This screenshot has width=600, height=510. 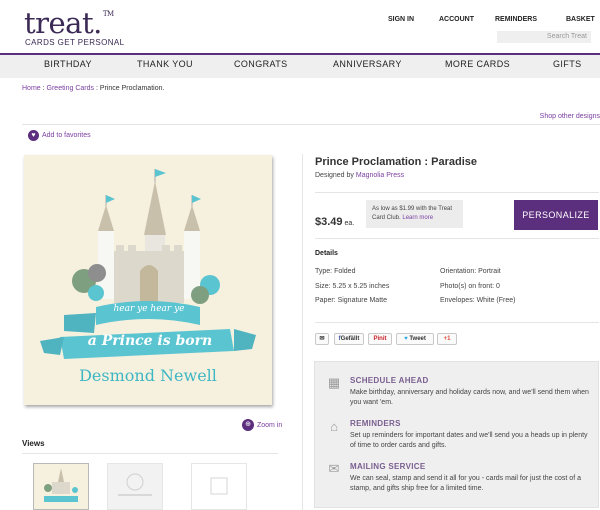 What do you see at coordinates (580, 19) in the screenshot?
I see `nav-basket: BASKET` at bounding box center [580, 19].